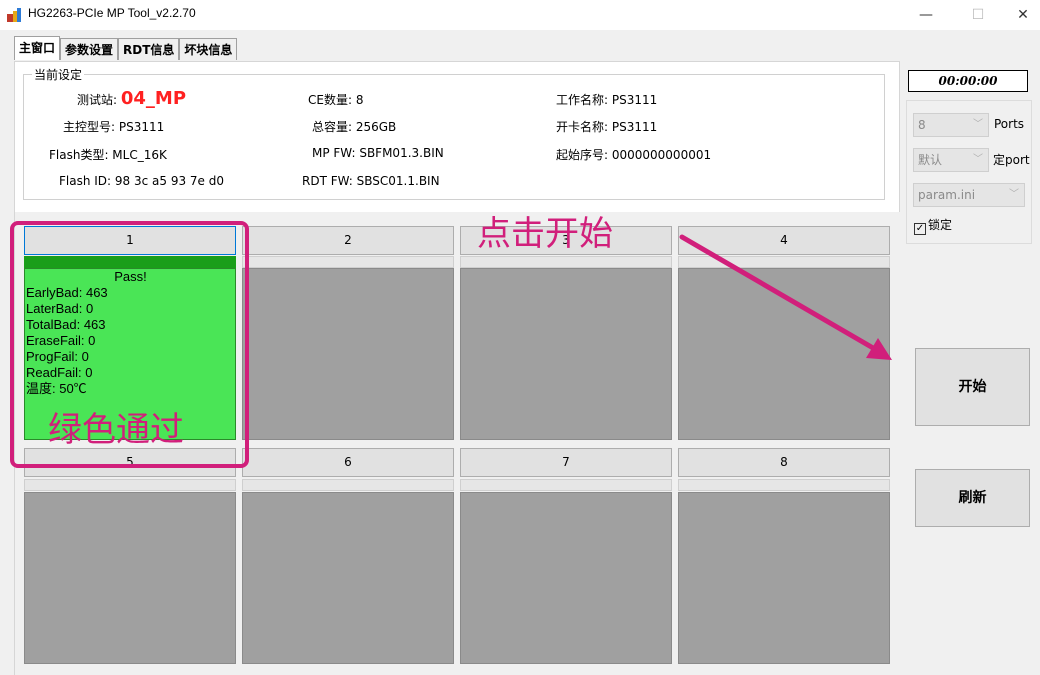 The width and height of the screenshot is (1040, 675). Describe the element at coordinates (566, 262) in the screenshot. I see `port-3-progress-bar` at that location.